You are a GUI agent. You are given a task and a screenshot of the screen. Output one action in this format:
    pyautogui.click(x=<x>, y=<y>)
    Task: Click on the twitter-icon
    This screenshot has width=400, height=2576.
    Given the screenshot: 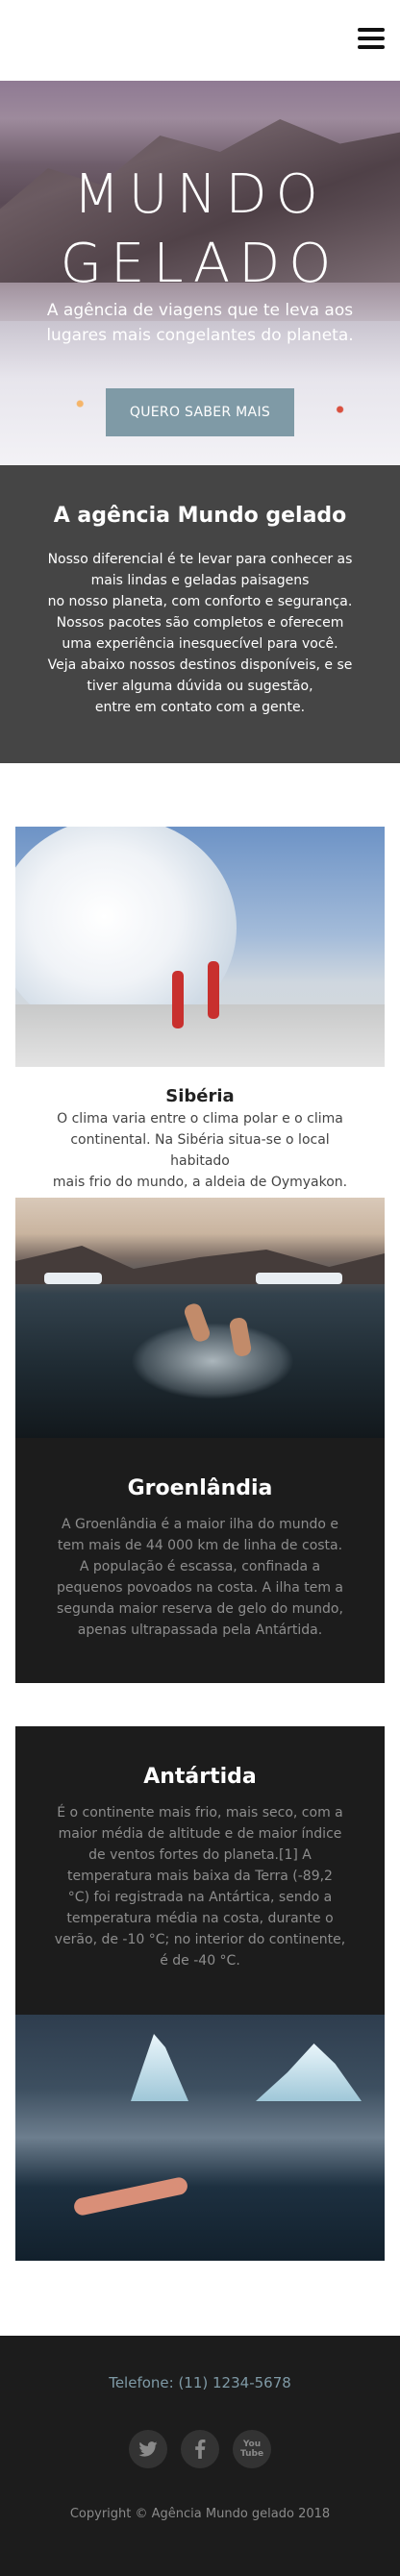 What is the action you would take?
    pyautogui.click(x=148, y=2449)
    